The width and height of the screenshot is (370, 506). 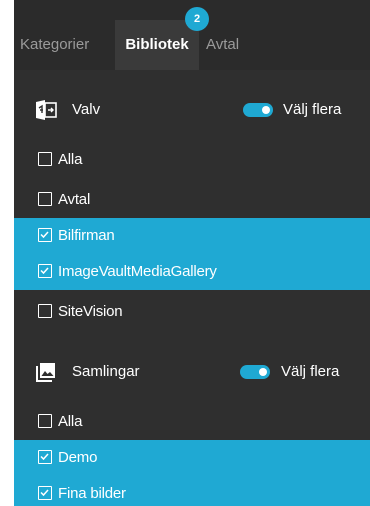 I want to click on list-item-avtal: Avtal, so click(x=192, y=200).